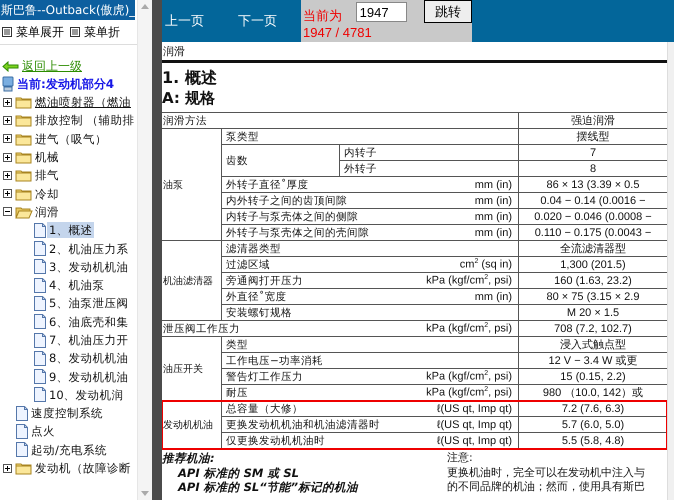 The width and height of the screenshot is (674, 500). I want to click on spec-value: 708 (7.2, 102.7), so click(593, 329).